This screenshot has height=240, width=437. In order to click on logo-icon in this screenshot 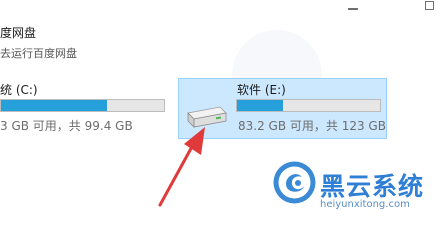, I will do `click(294, 182)`.